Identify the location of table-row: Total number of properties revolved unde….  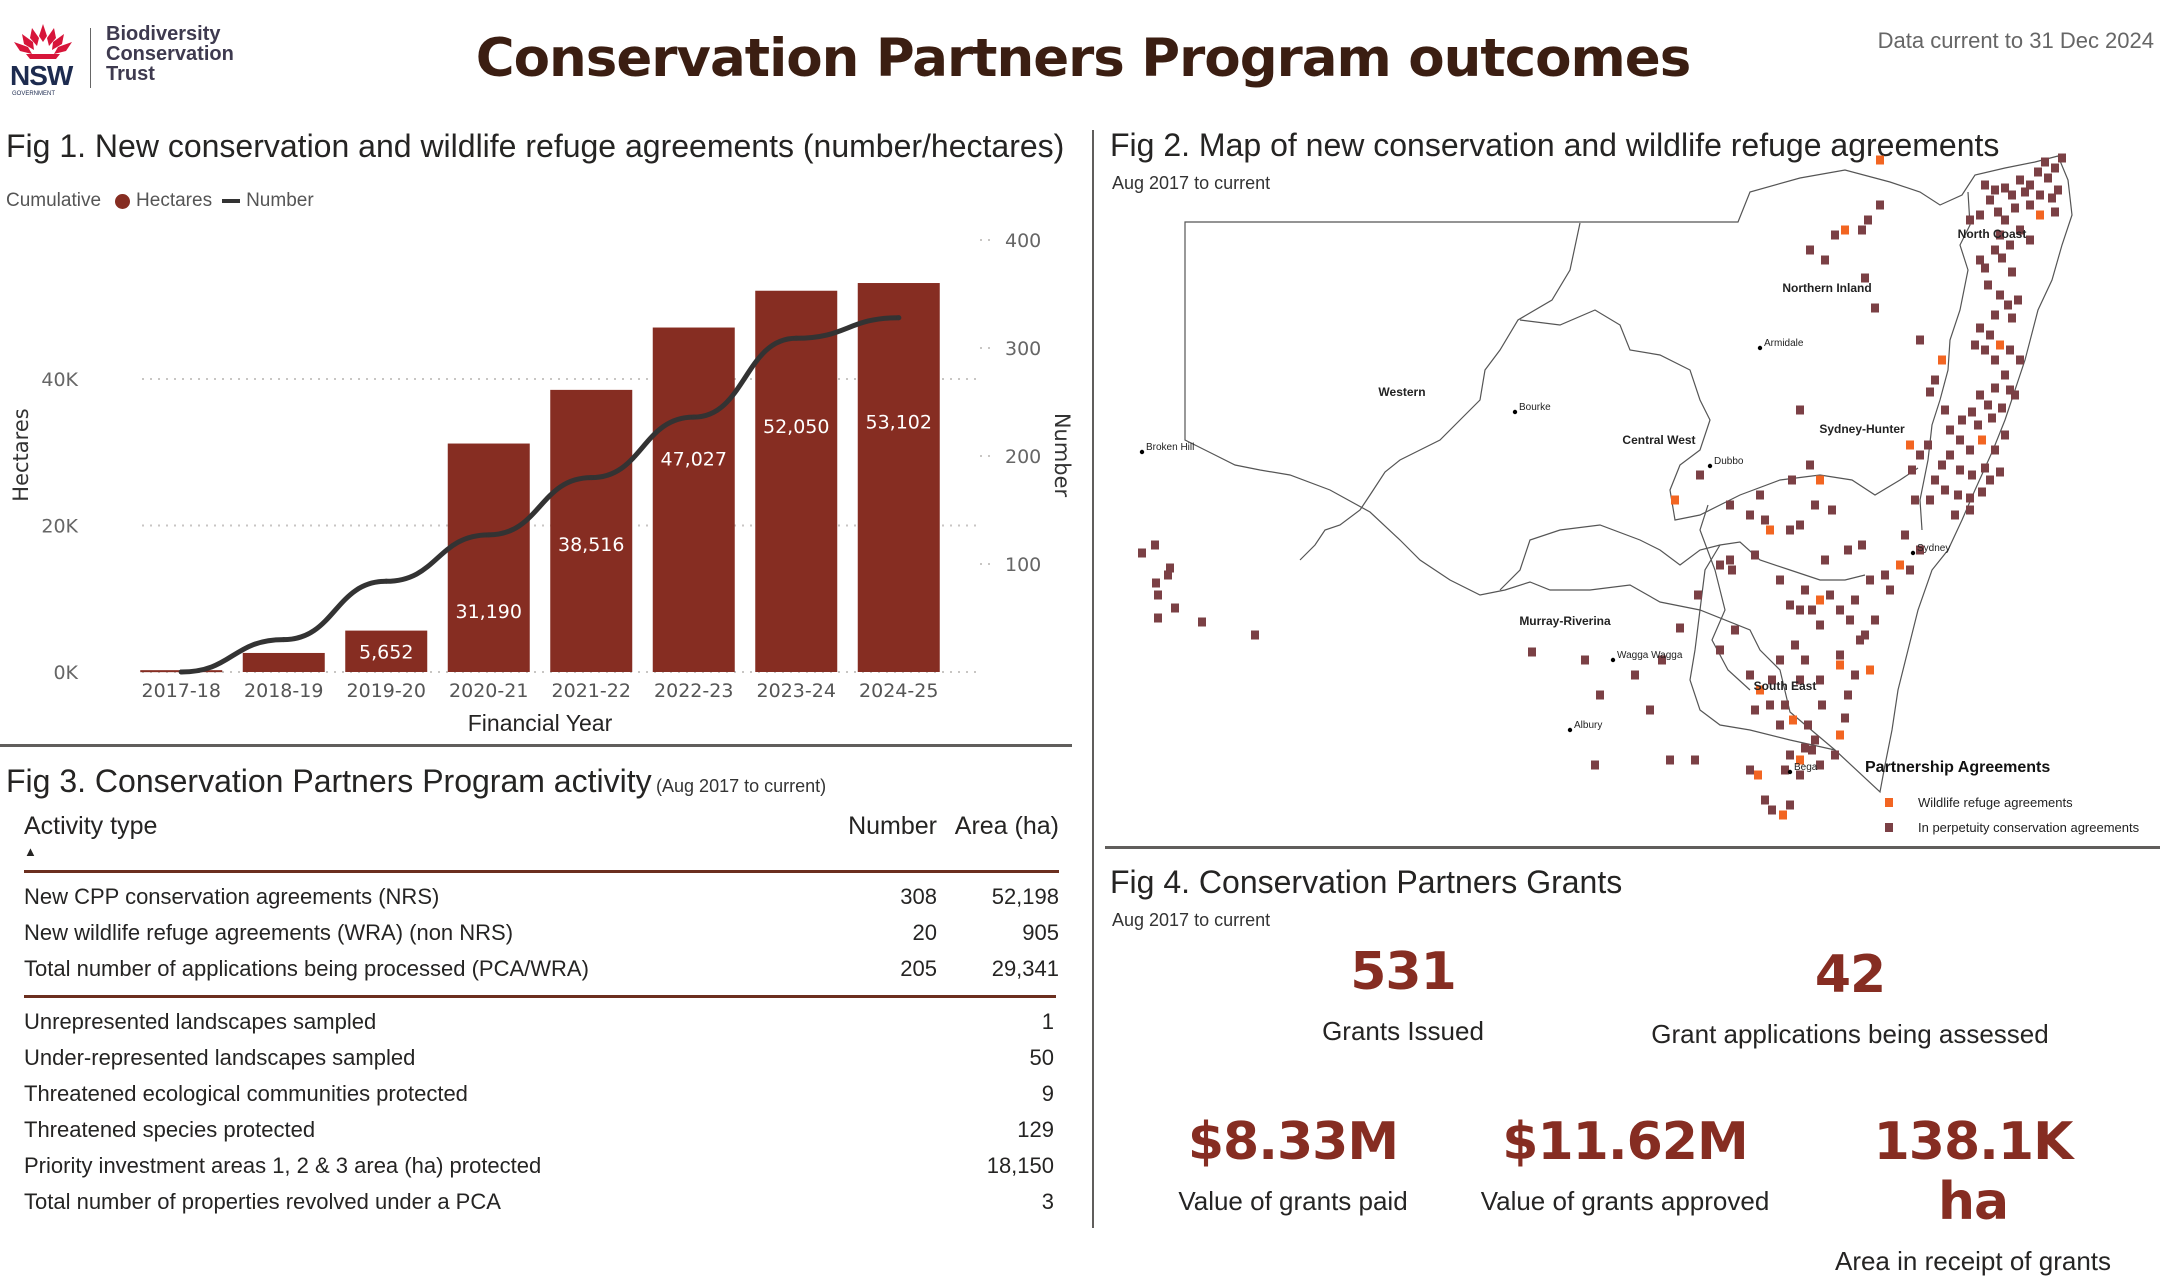
(541, 1202).